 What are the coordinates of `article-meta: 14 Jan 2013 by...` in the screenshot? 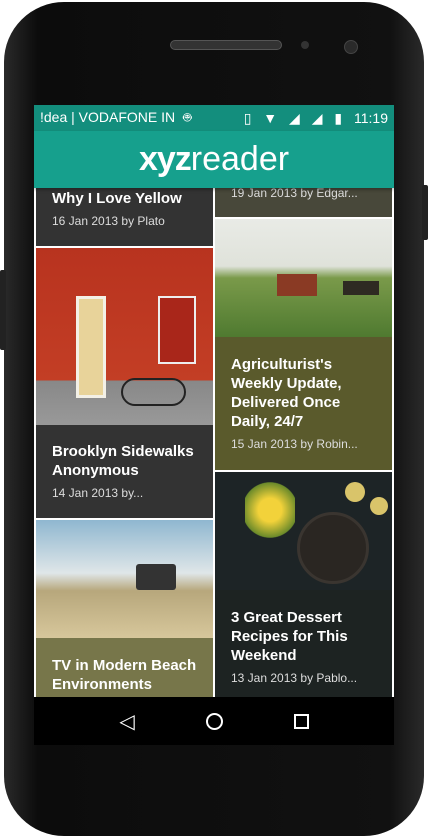 It's located at (98, 493).